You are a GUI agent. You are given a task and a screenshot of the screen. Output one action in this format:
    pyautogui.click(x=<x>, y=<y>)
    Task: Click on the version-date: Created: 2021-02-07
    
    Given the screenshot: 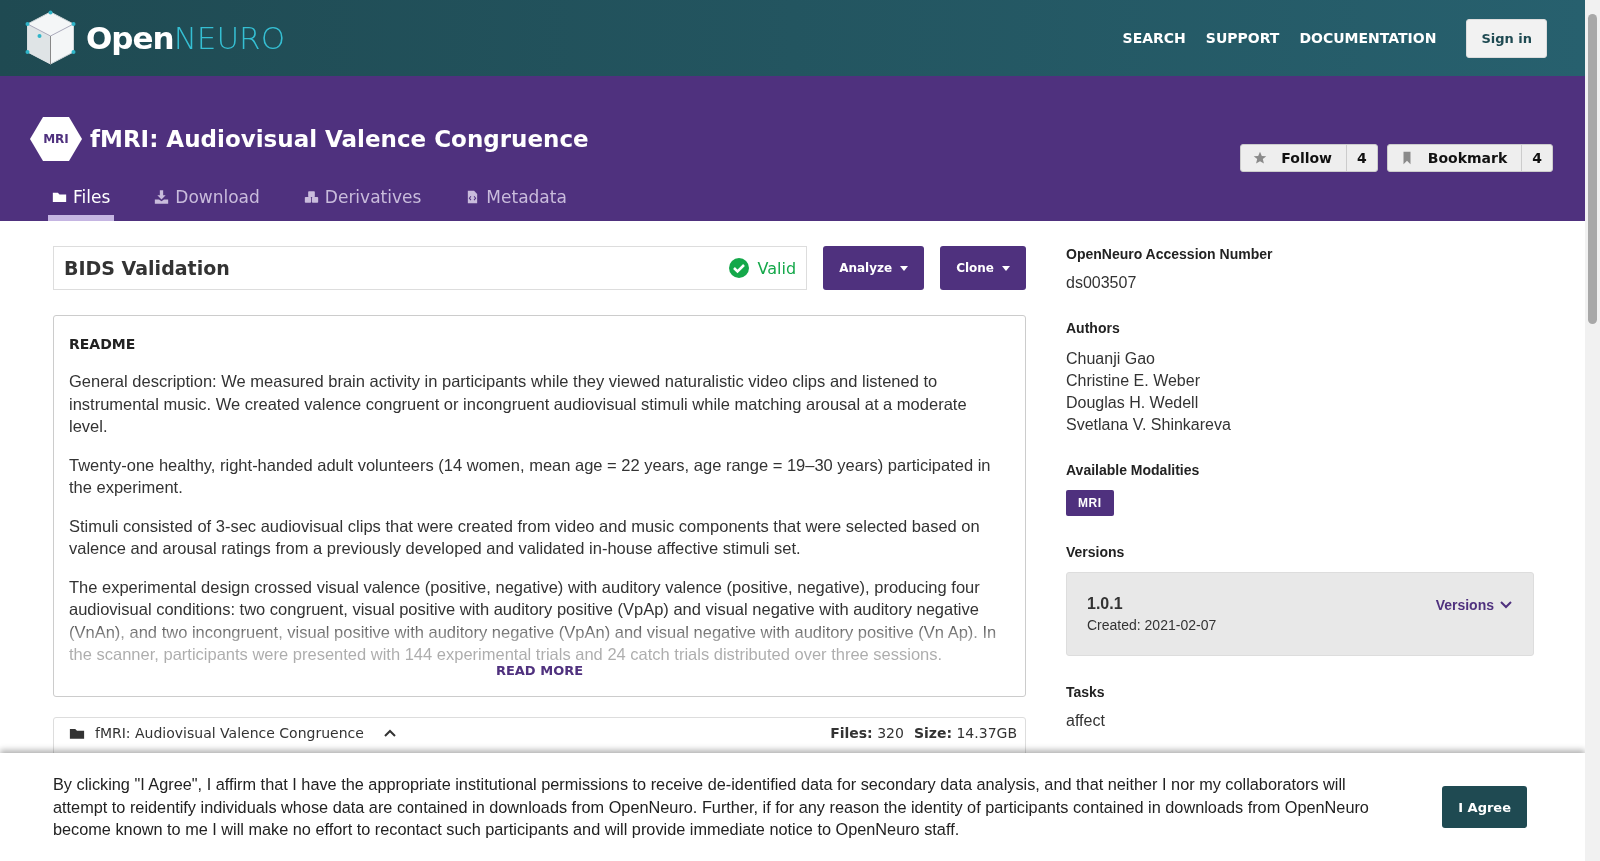 What is the action you would take?
    pyautogui.click(x=1152, y=625)
    